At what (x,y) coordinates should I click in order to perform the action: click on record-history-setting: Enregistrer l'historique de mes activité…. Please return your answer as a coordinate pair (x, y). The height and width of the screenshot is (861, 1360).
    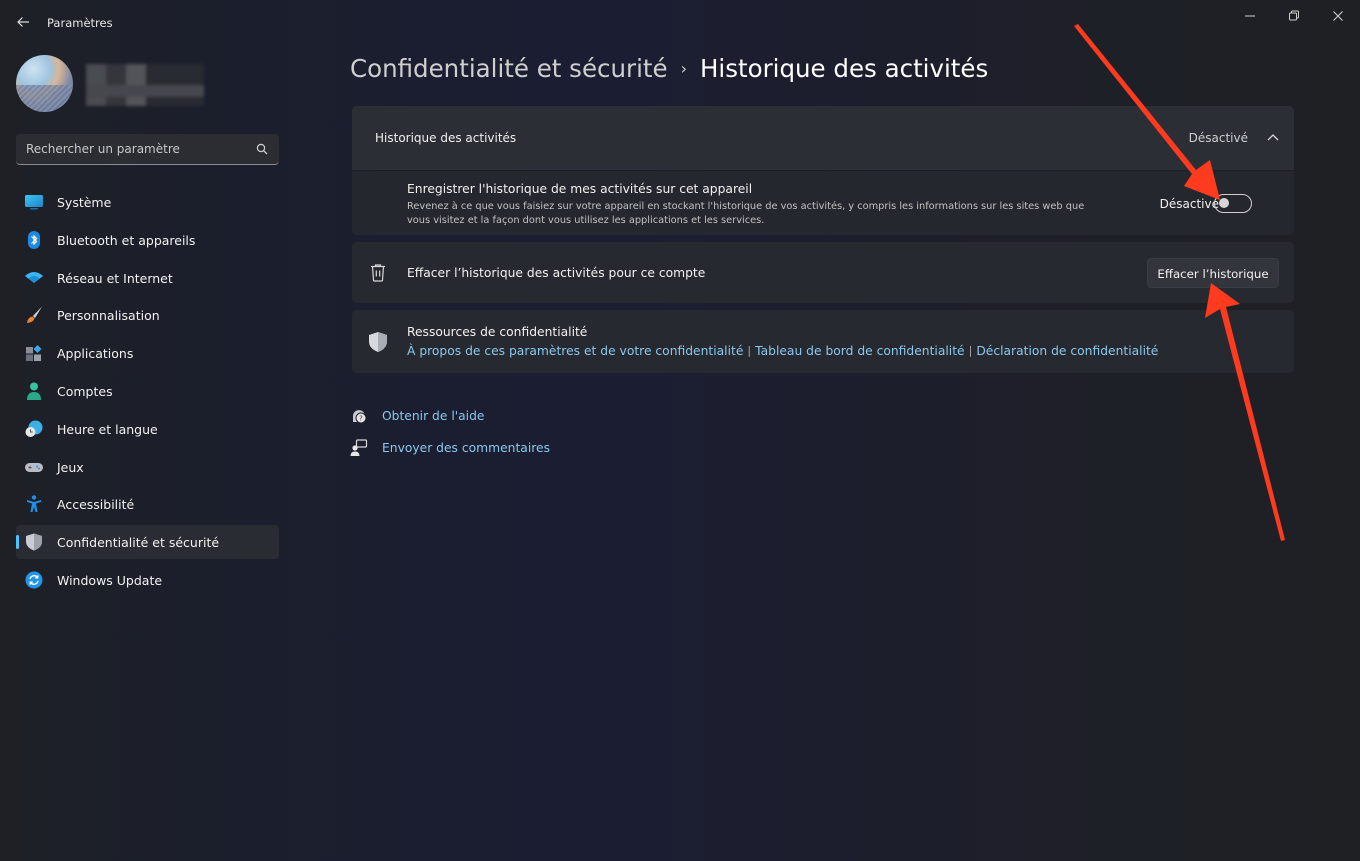
    Looking at the image, I should click on (823, 203).